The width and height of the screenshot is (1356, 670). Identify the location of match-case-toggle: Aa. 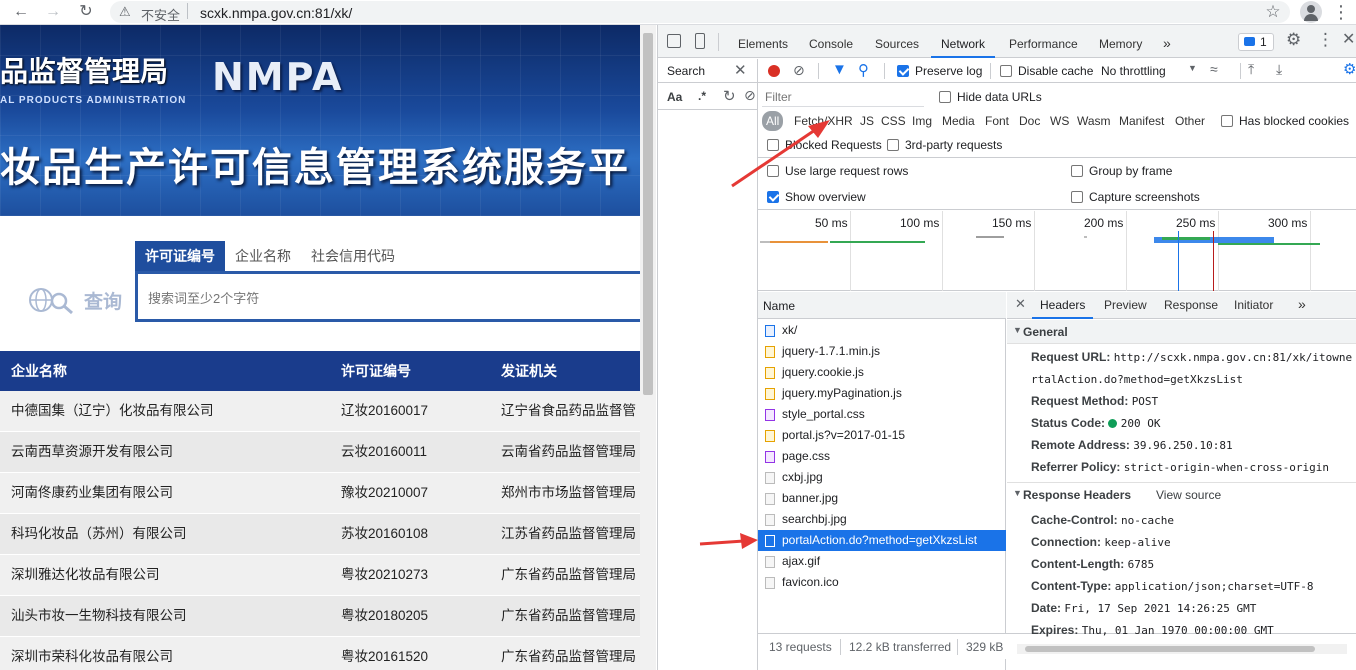
(674, 97).